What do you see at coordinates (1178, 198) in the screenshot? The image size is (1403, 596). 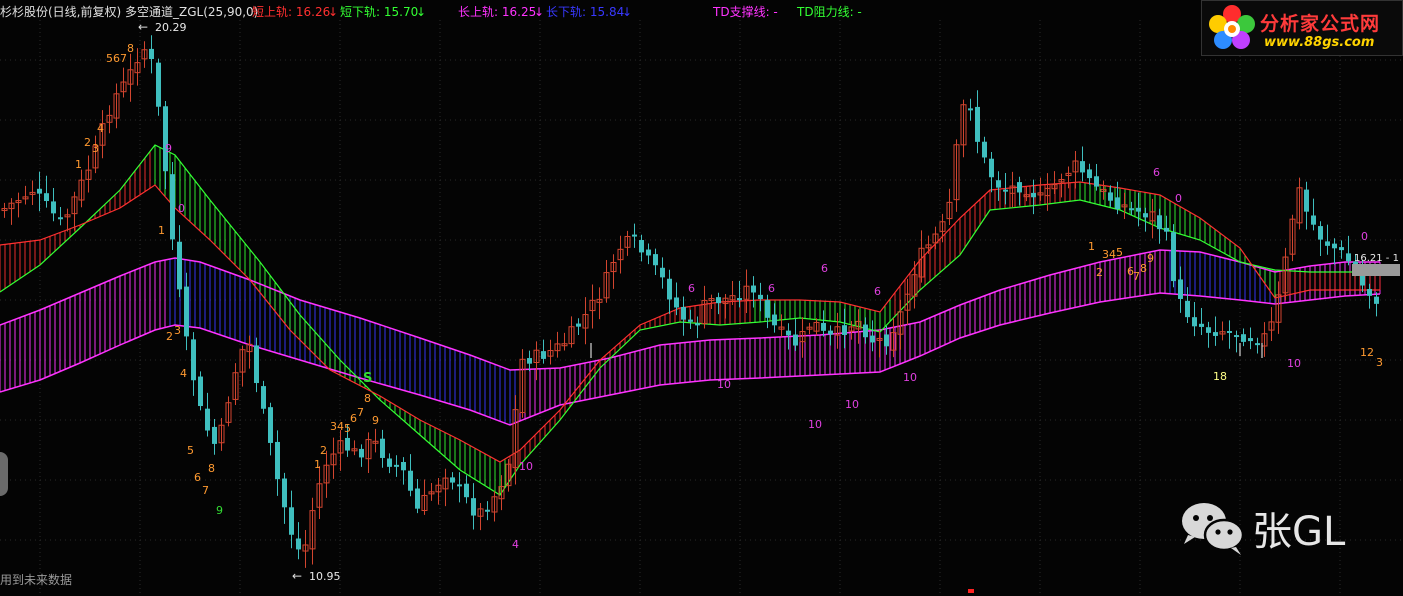 I see `td-count-label: 0` at bounding box center [1178, 198].